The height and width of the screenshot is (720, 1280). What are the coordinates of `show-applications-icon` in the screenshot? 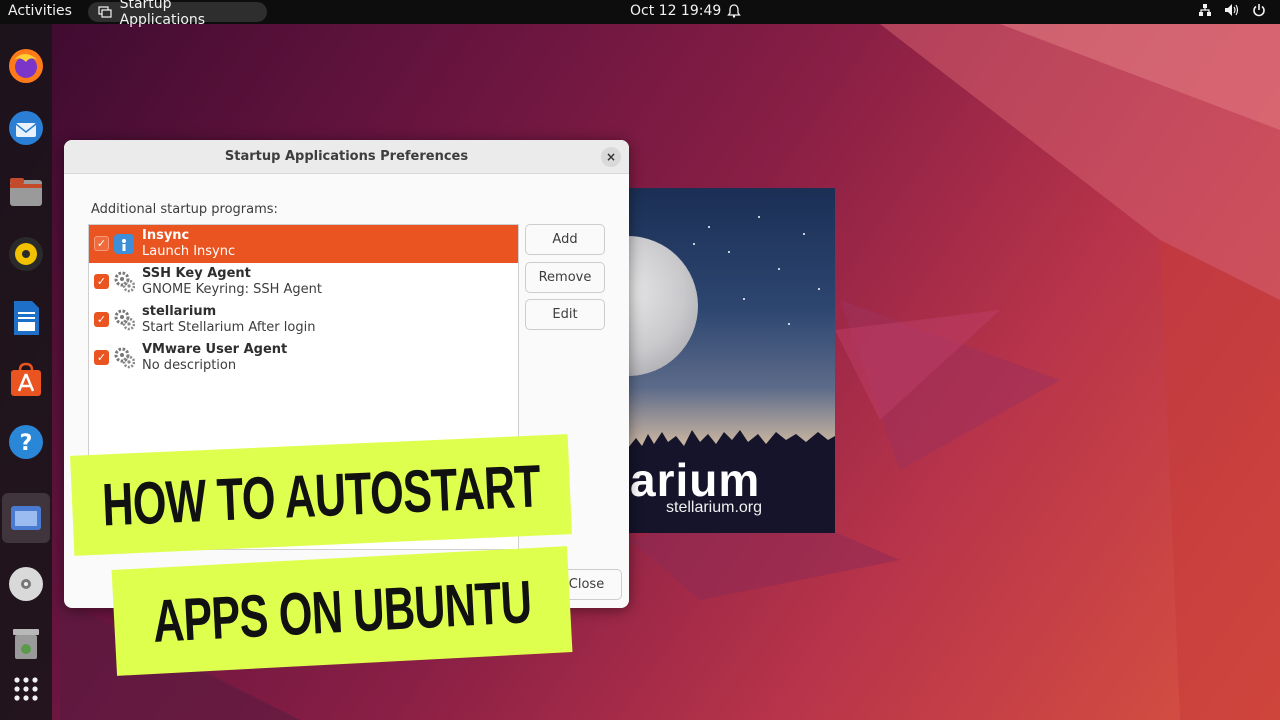 It's located at (26, 689).